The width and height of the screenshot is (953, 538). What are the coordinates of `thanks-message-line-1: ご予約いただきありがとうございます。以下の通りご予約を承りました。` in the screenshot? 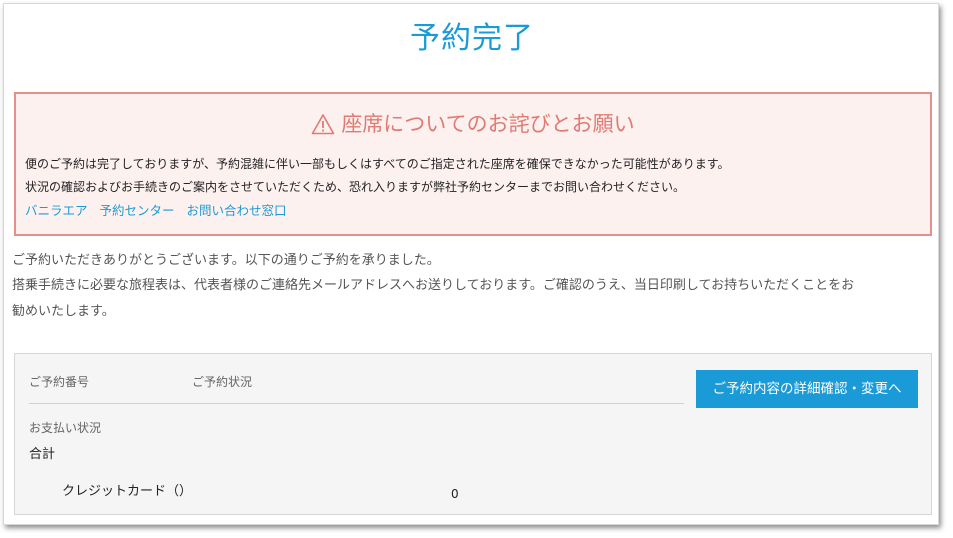 It's located at (226, 260).